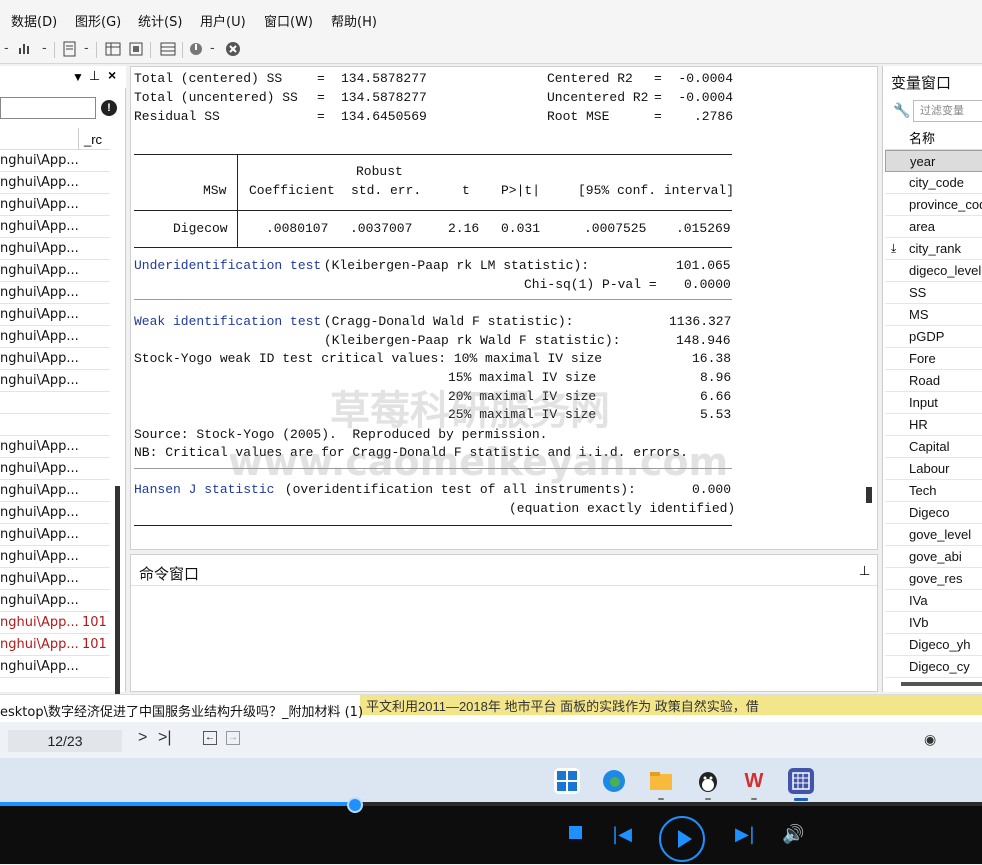 This screenshot has height=865, width=982. I want to click on variable-filter-input: 过滤变量, so click(947, 111).